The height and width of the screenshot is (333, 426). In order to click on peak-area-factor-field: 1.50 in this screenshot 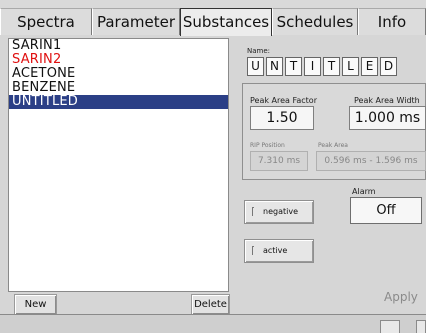, I will do `click(282, 118)`.